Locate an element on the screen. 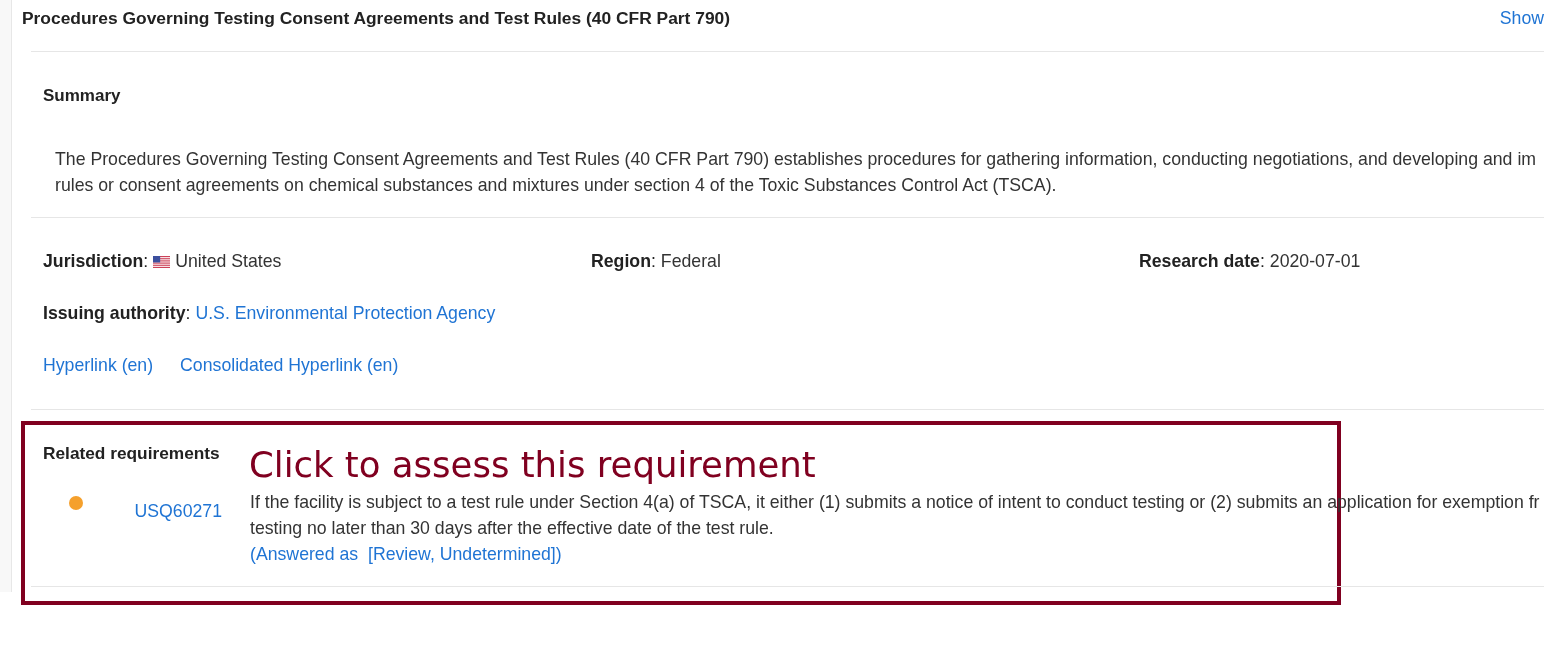  field-value: United States is located at coordinates (228, 261).